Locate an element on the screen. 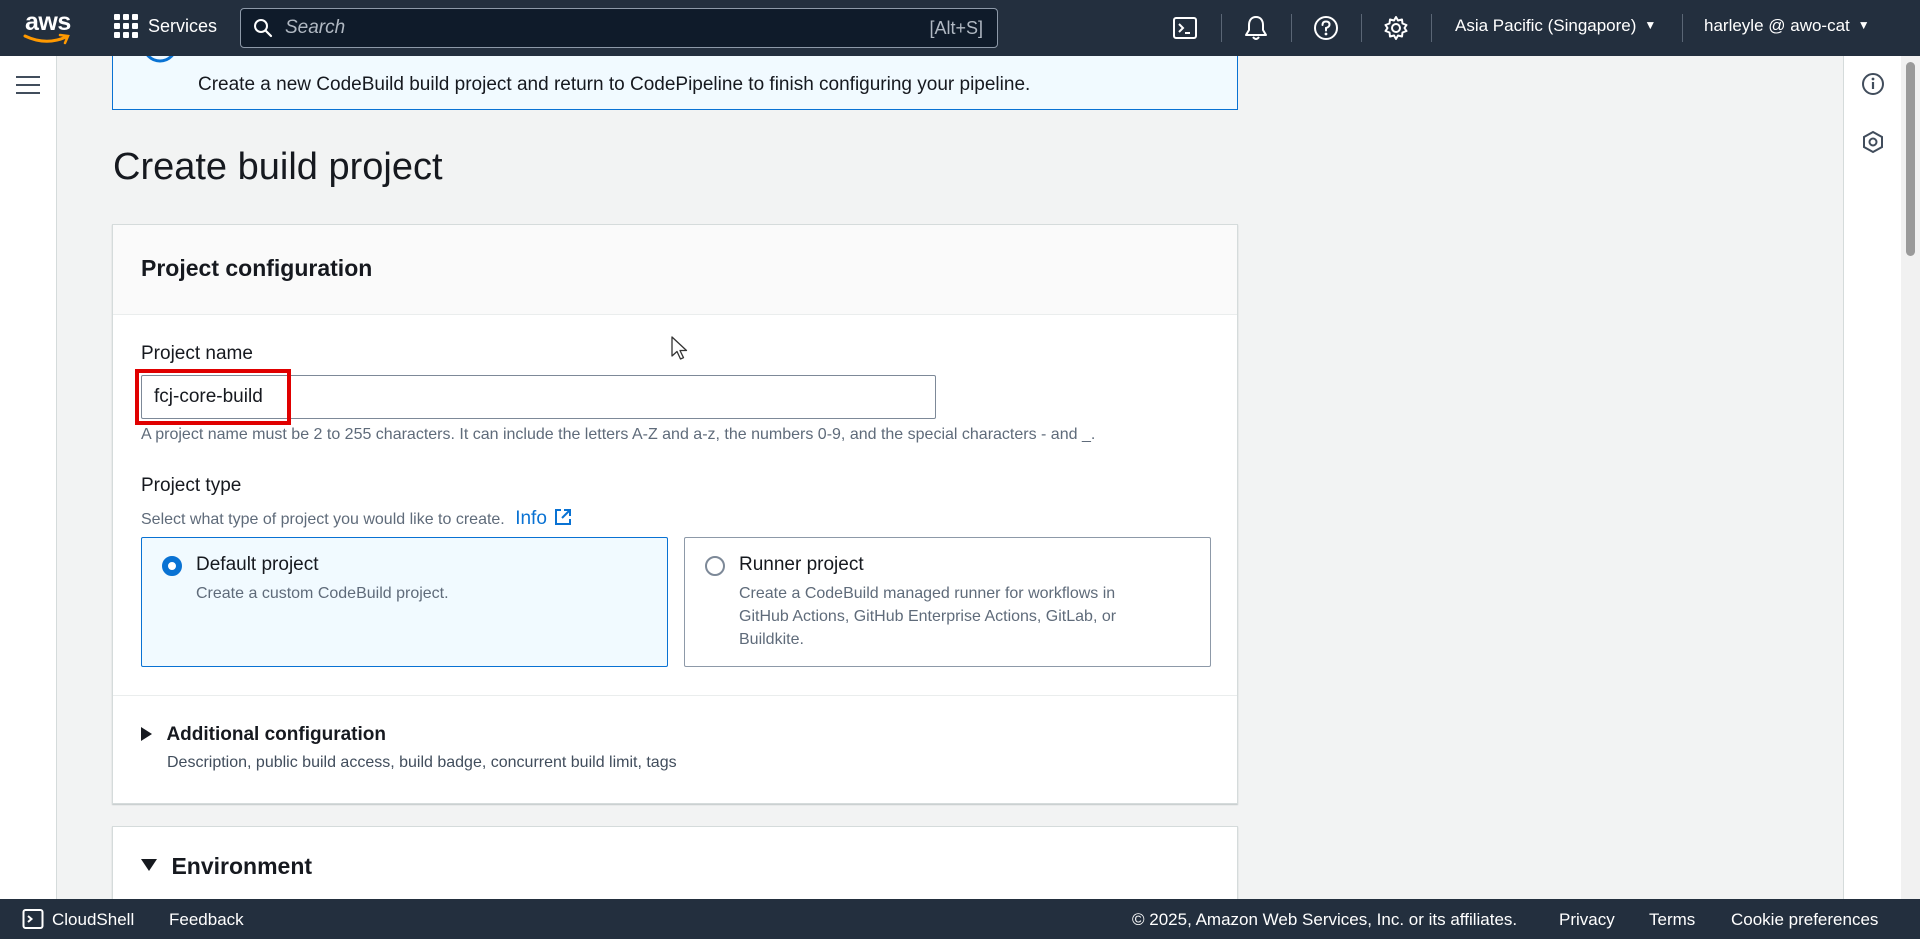 This screenshot has height=939, width=1920. account-menu: harleyle @ awo-cat ▼ is located at coordinates (1787, 26).